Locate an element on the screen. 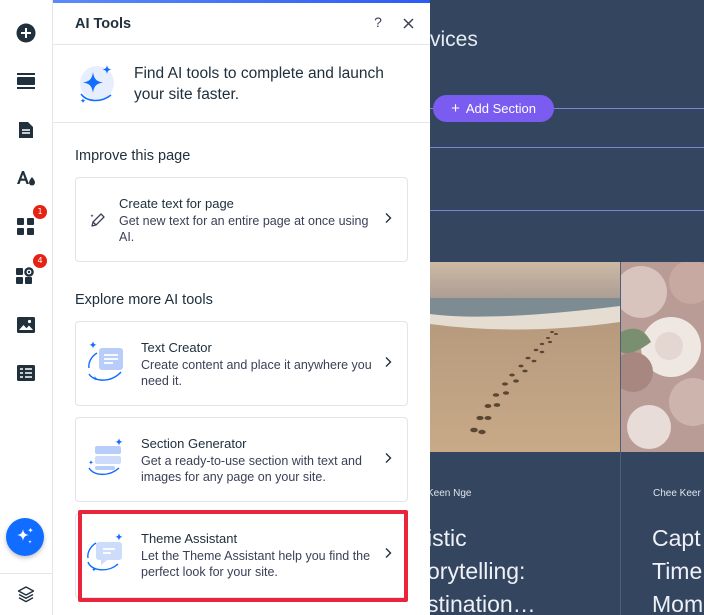  explore-section-title: Explore more AI tools is located at coordinates (144, 300).